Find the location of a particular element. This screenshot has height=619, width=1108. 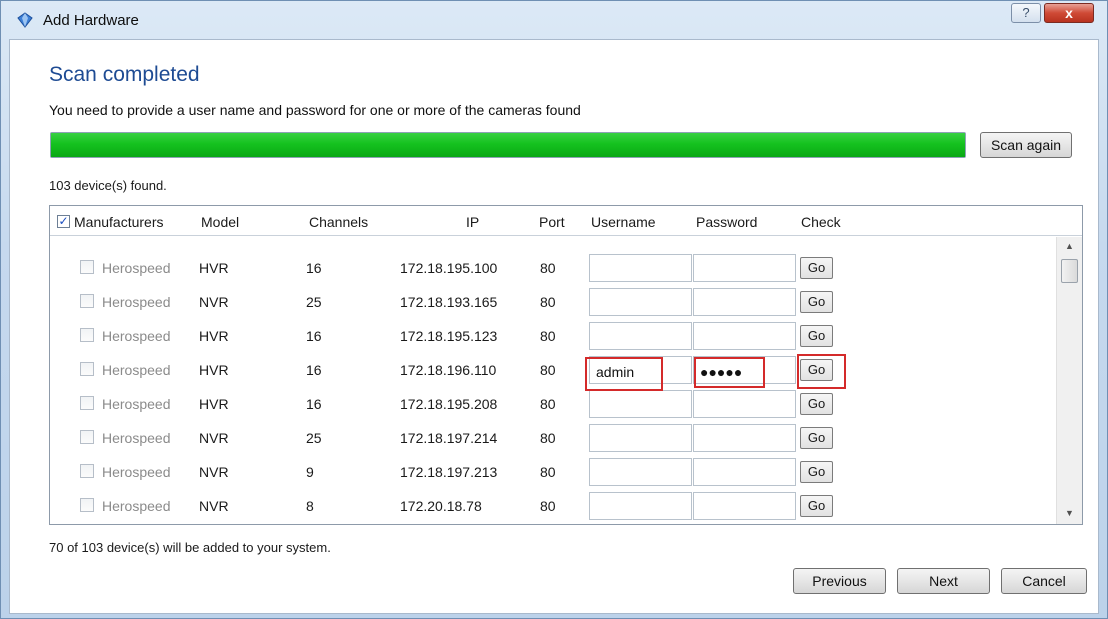

column-password: Password is located at coordinates (726, 222).